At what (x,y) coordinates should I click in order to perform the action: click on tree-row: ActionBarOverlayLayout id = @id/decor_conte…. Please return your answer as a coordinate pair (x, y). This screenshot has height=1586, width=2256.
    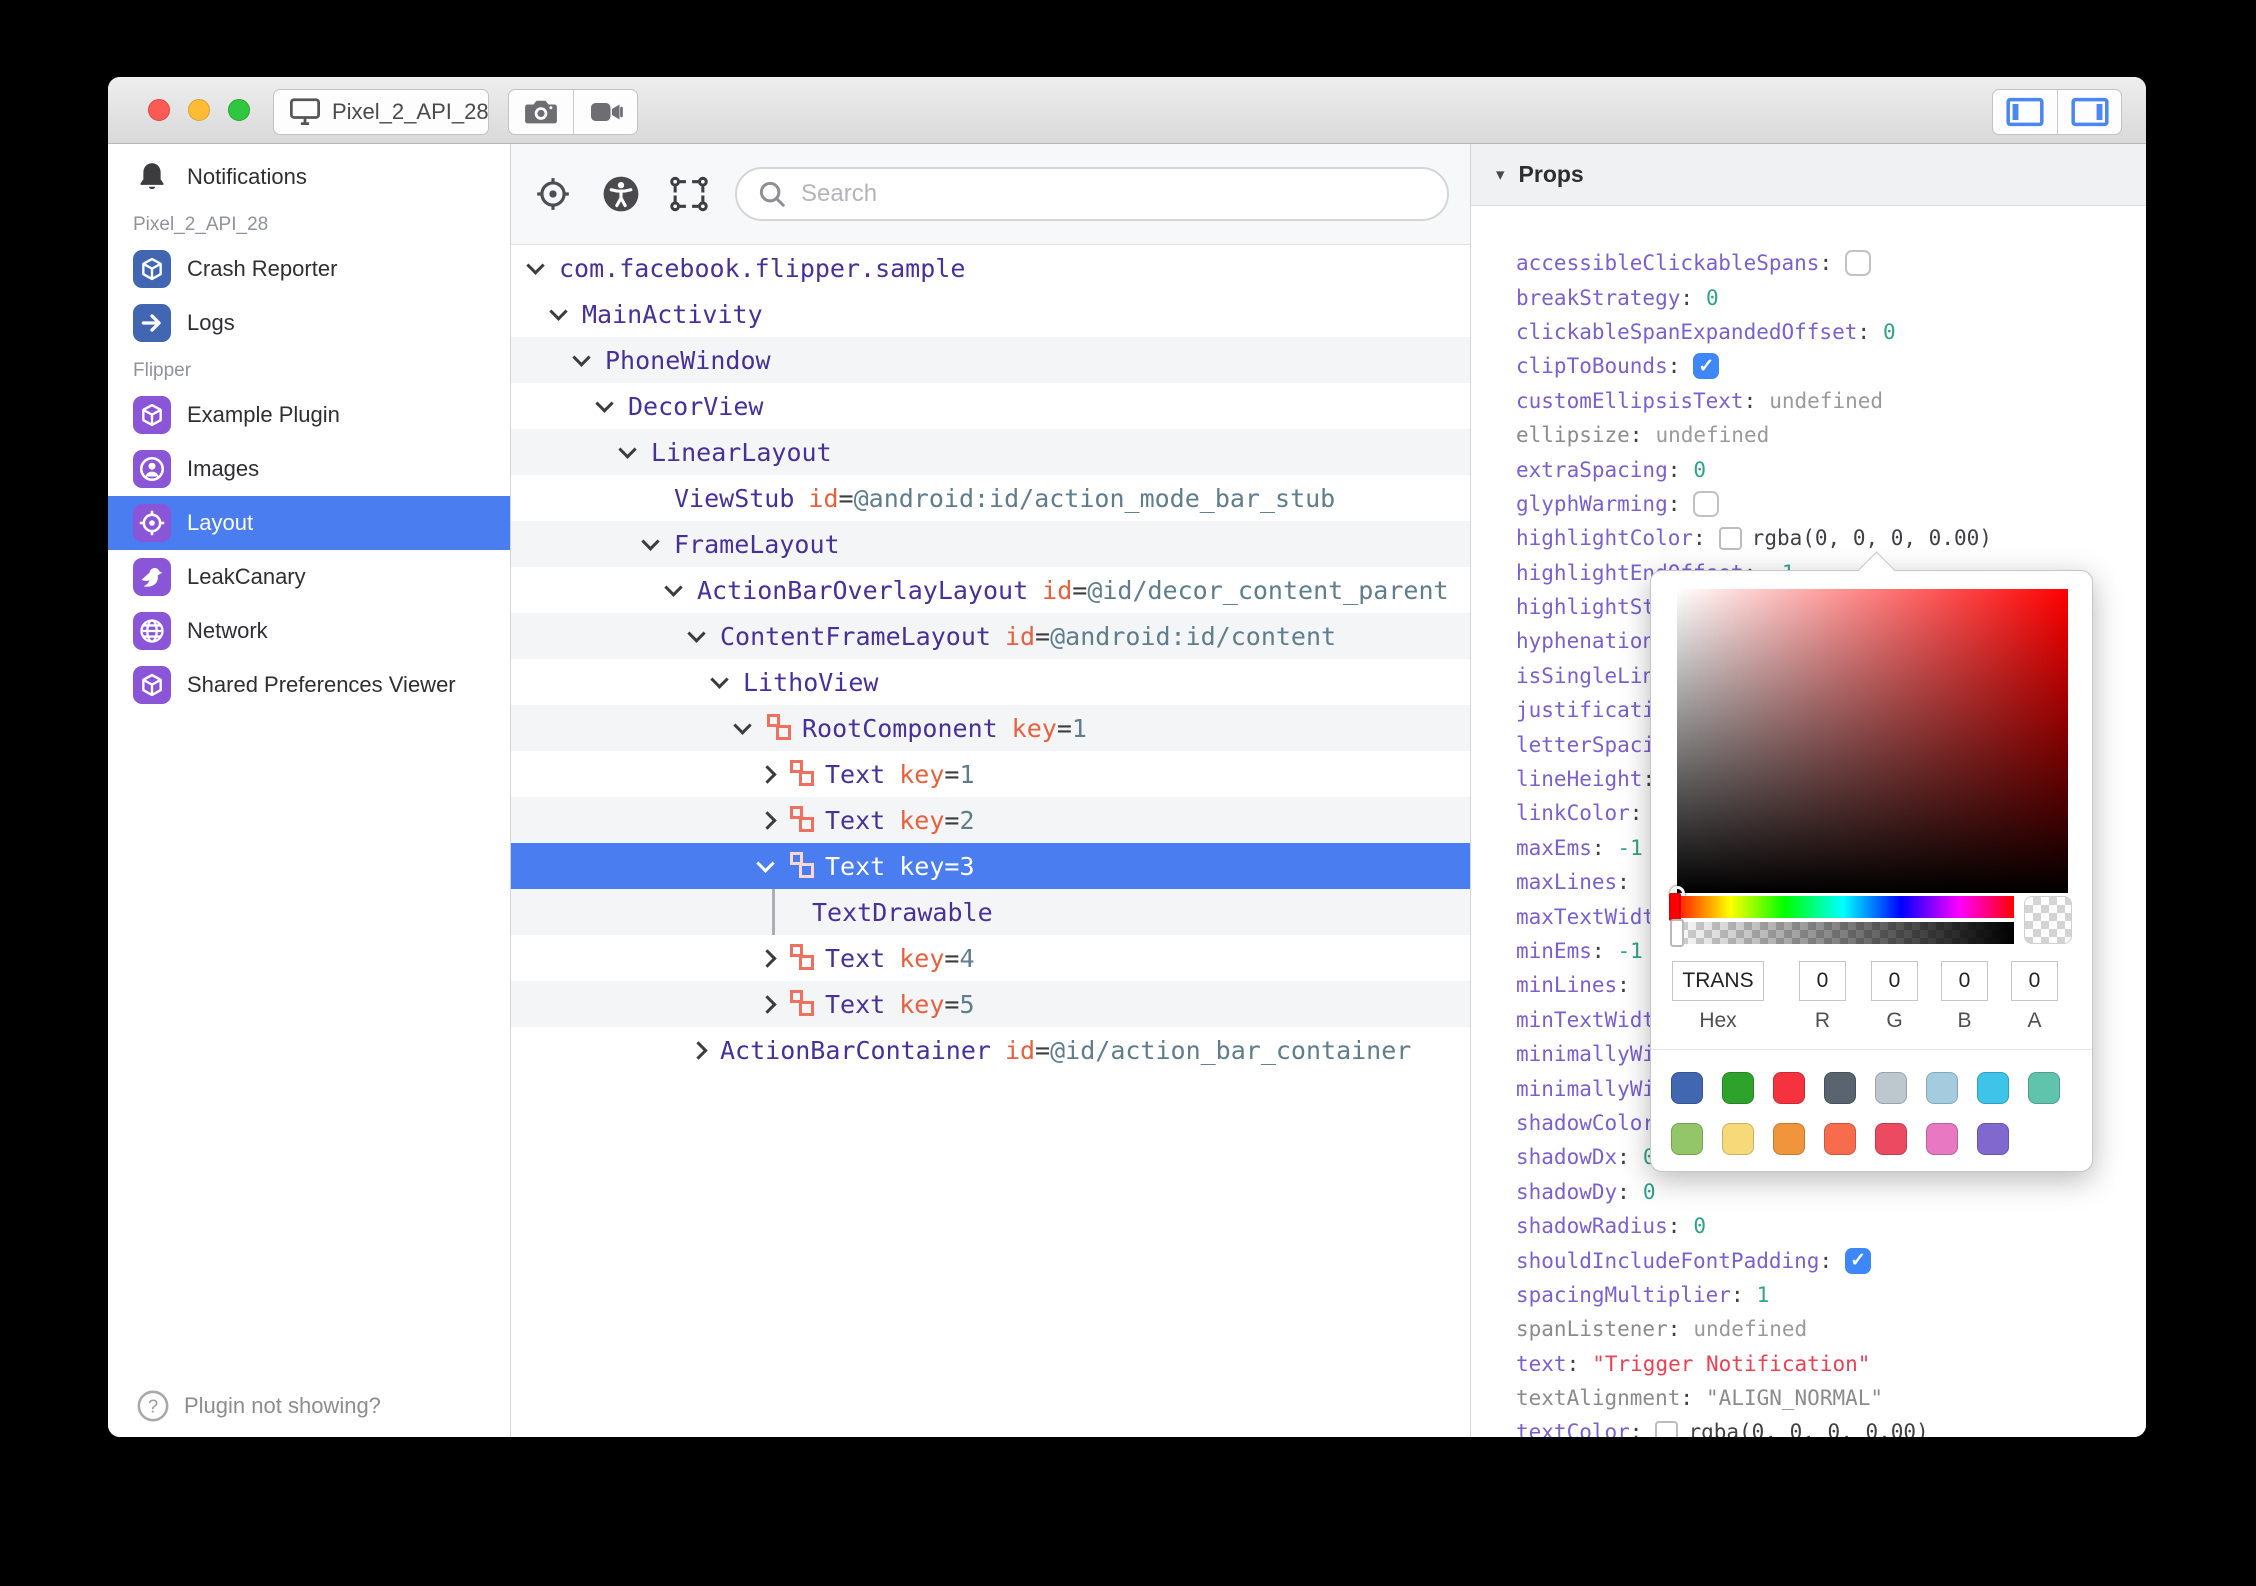
    Looking at the image, I should click on (990, 590).